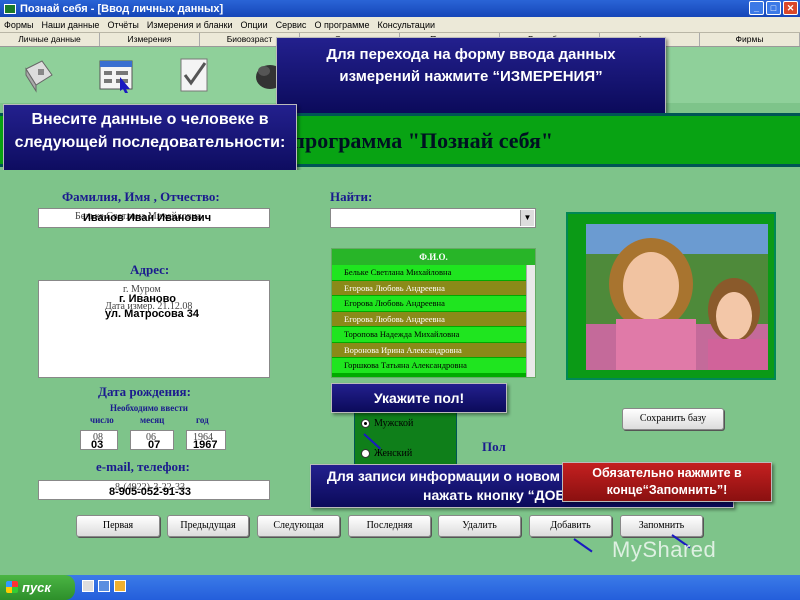  I want to click on gender-label: Пол, so click(494, 446).